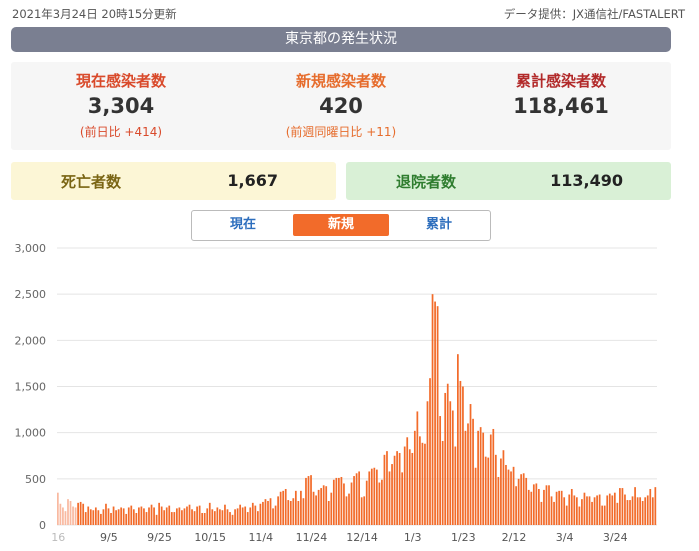  Describe the element at coordinates (439, 225) in the screenshot. I see `tab-cumulative: 累計` at that location.